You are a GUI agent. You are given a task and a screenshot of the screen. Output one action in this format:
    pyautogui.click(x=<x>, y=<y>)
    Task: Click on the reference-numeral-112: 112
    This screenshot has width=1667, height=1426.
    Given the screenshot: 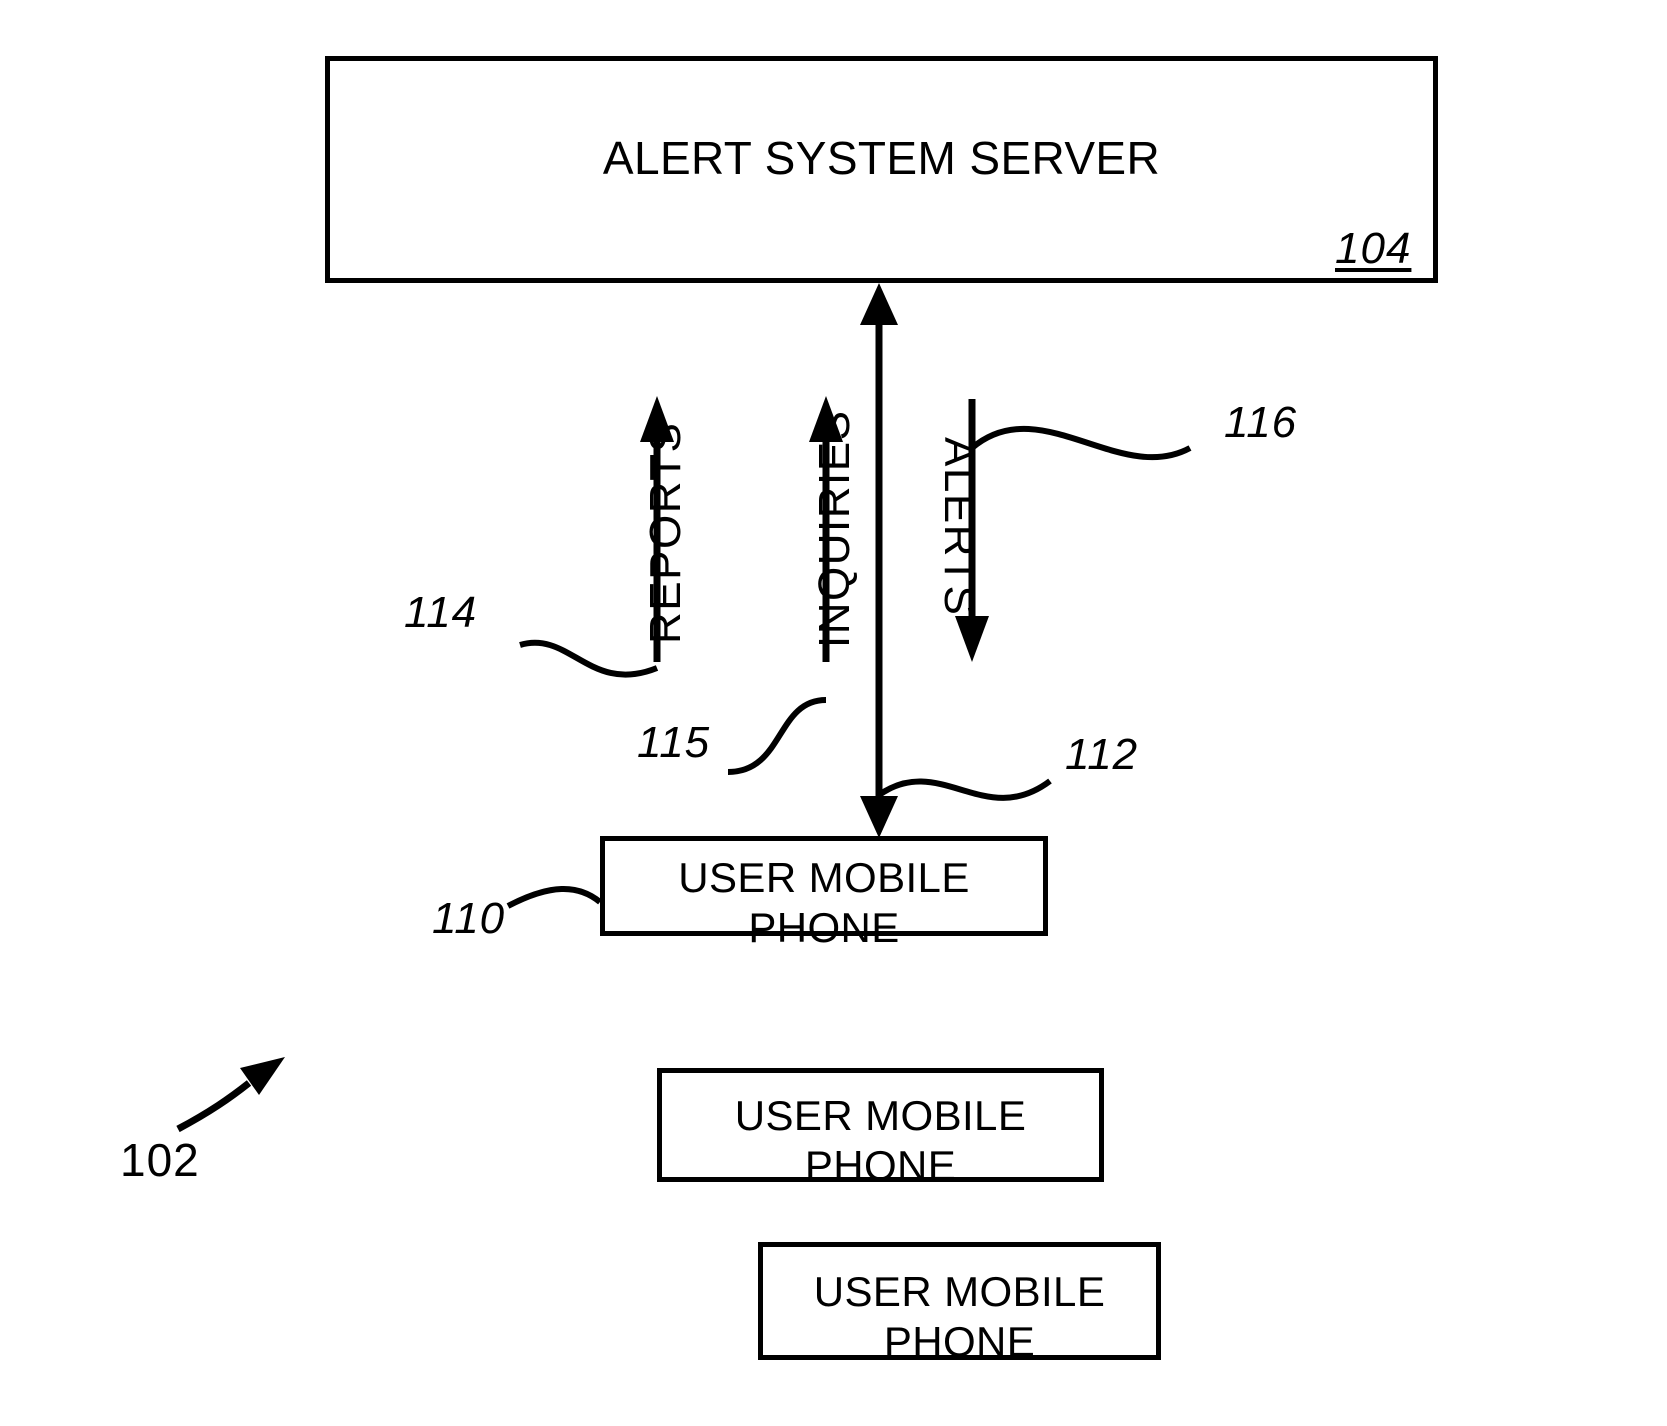 What is the action you would take?
    pyautogui.click(x=1102, y=754)
    